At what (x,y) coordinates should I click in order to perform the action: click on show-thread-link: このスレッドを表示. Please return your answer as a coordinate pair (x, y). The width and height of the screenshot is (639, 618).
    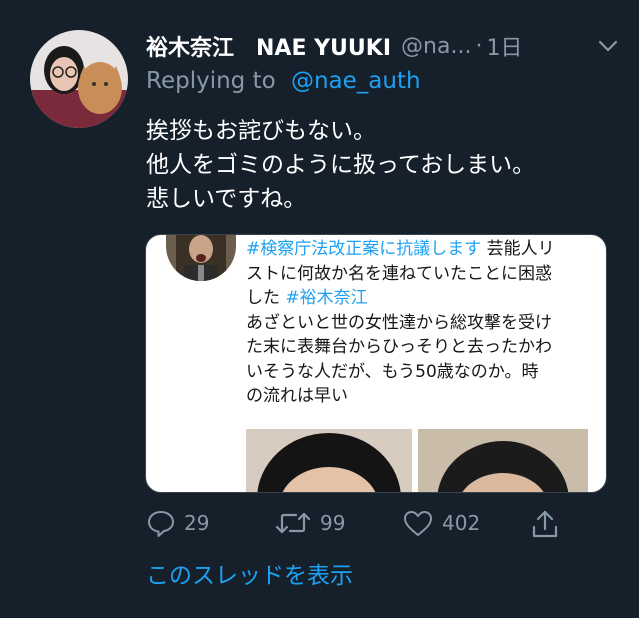
    Looking at the image, I should click on (249, 573).